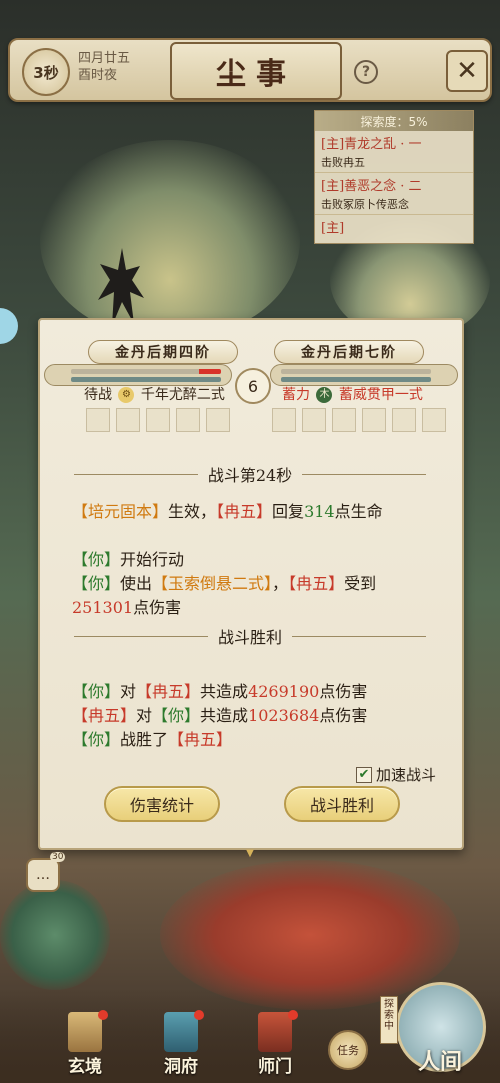  Describe the element at coordinates (144, 739) in the screenshot. I see `log-text: 战胜了` at that location.